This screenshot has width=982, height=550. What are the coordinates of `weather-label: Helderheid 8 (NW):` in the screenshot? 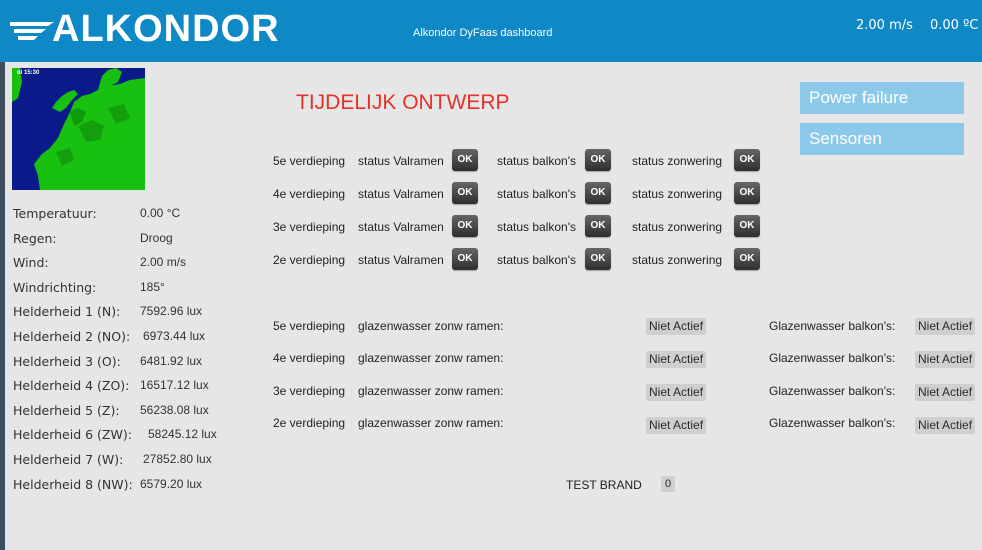 It's located at (73, 484).